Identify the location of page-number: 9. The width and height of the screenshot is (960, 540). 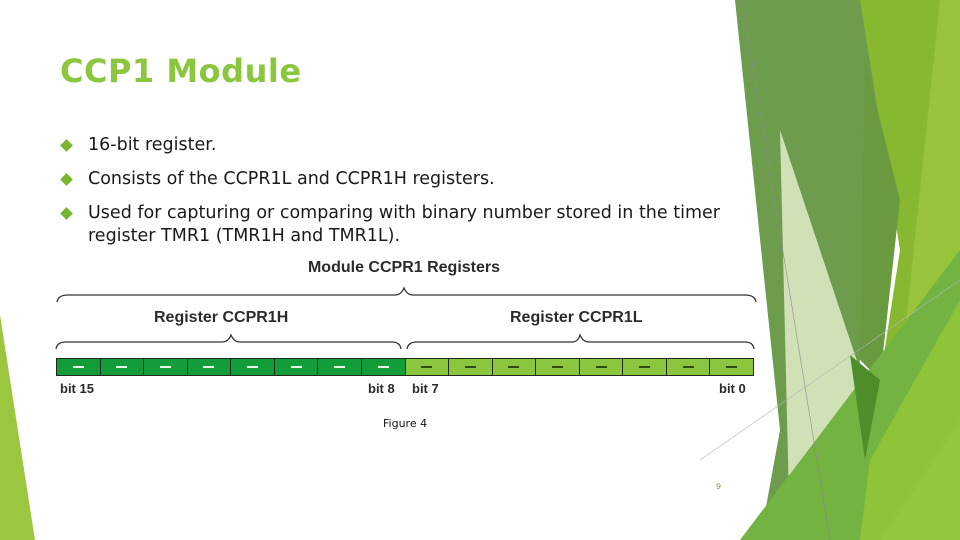
(719, 486).